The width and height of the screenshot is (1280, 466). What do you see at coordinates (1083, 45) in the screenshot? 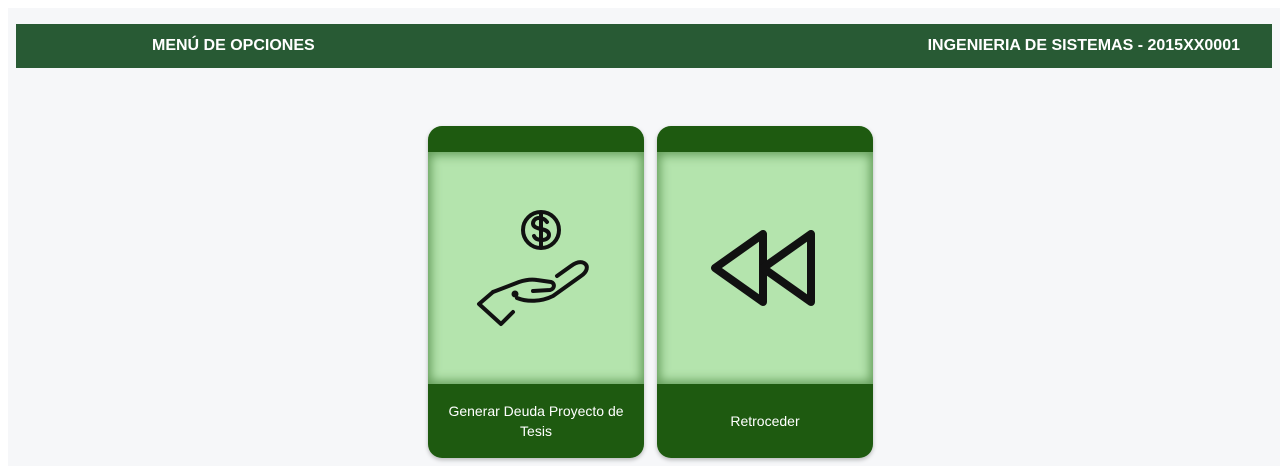
I see `user-info: INGENIERIA DE SISTEMAS - 2015XX0001` at bounding box center [1083, 45].